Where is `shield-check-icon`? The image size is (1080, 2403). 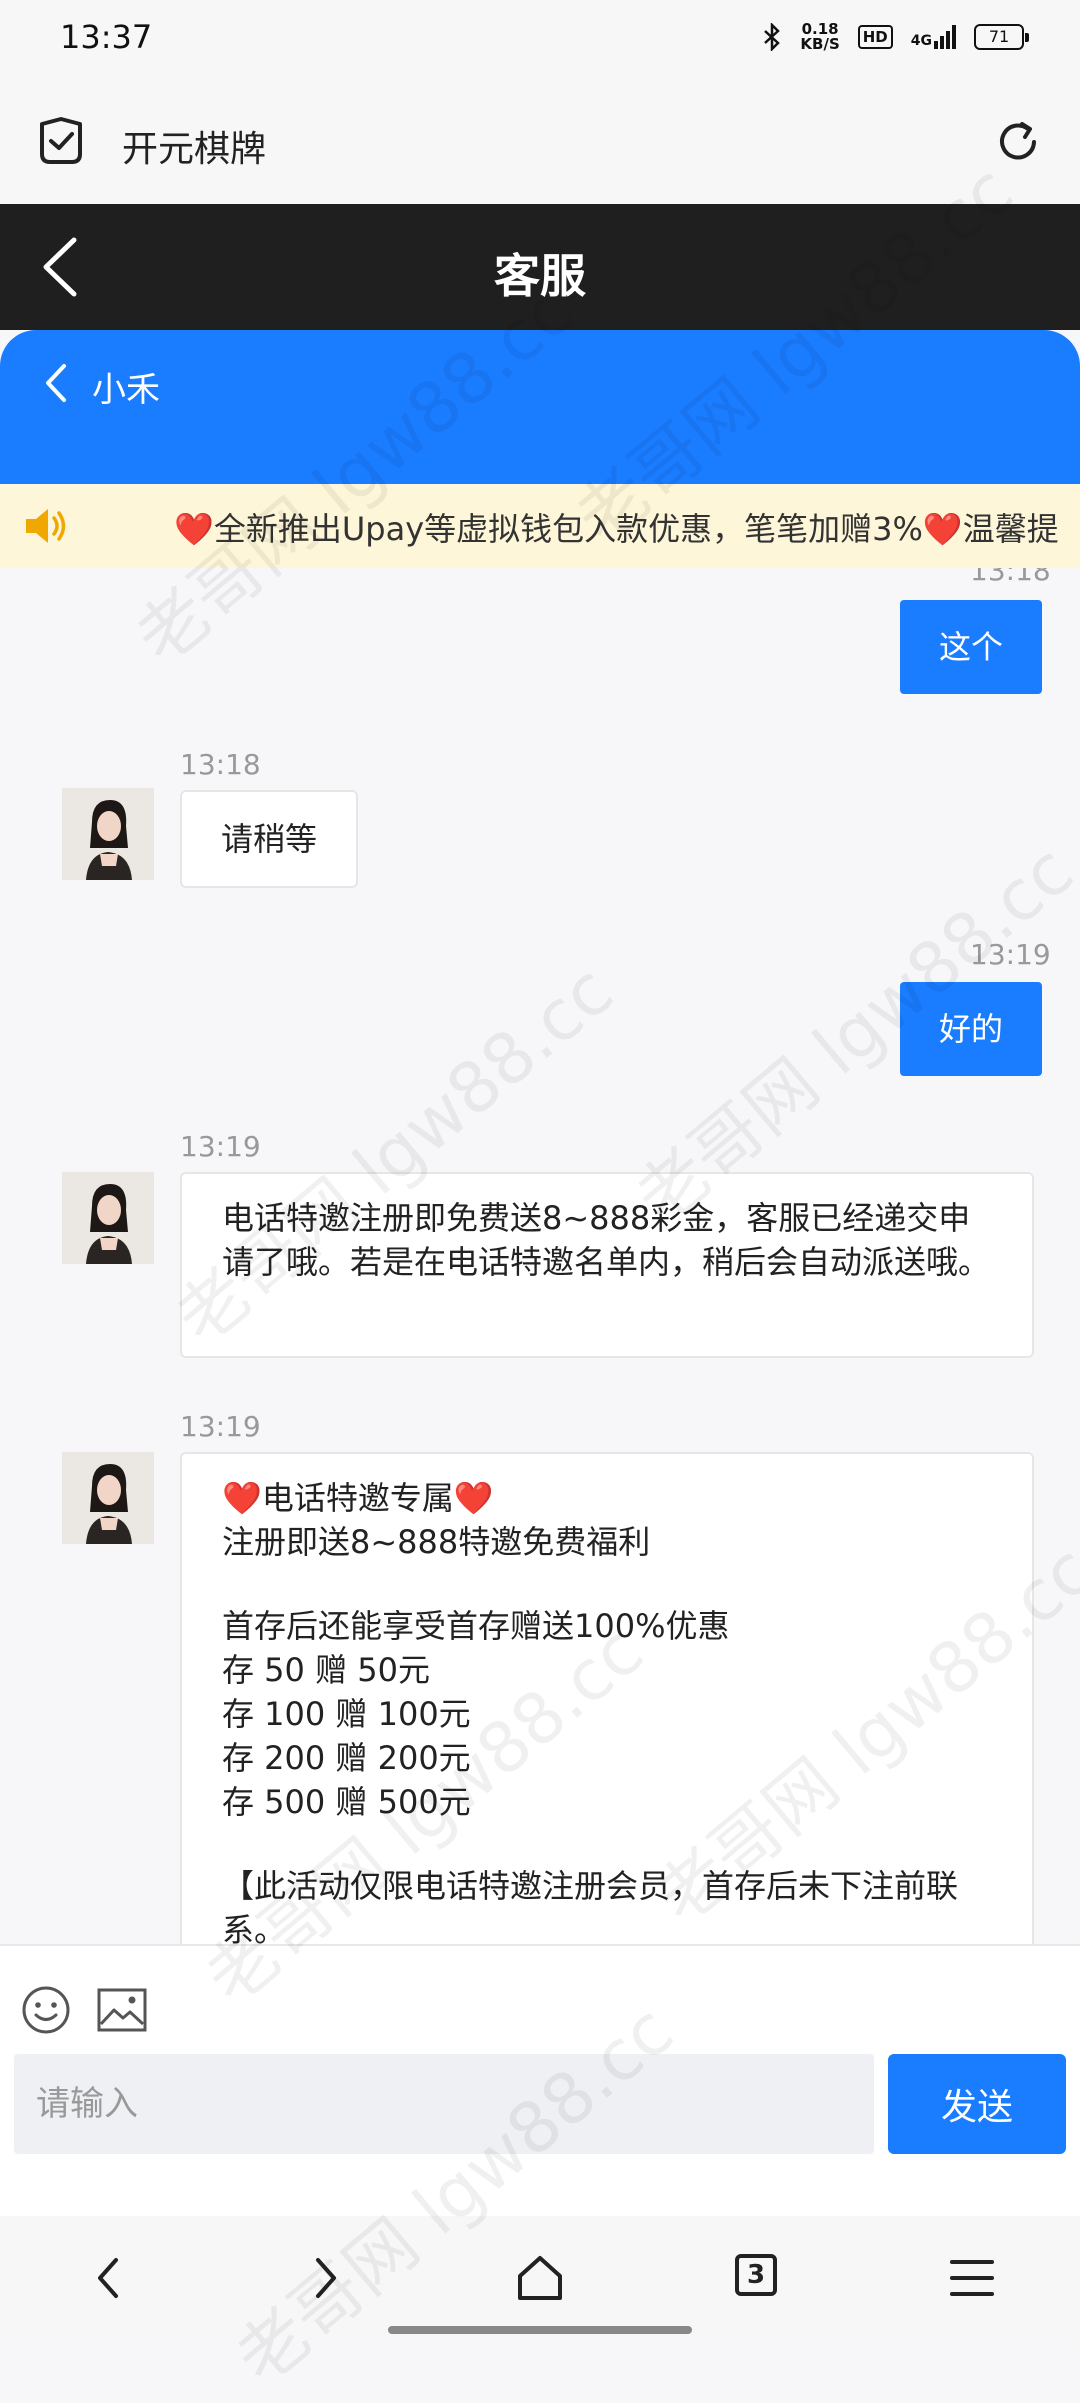 shield-check-icon is located at coordinates (61, 142).